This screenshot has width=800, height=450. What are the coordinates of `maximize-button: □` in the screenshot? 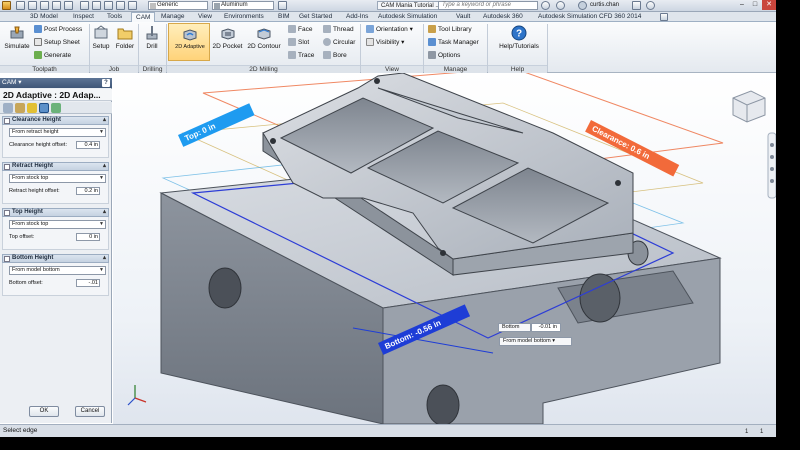 It's located at (755, 5).